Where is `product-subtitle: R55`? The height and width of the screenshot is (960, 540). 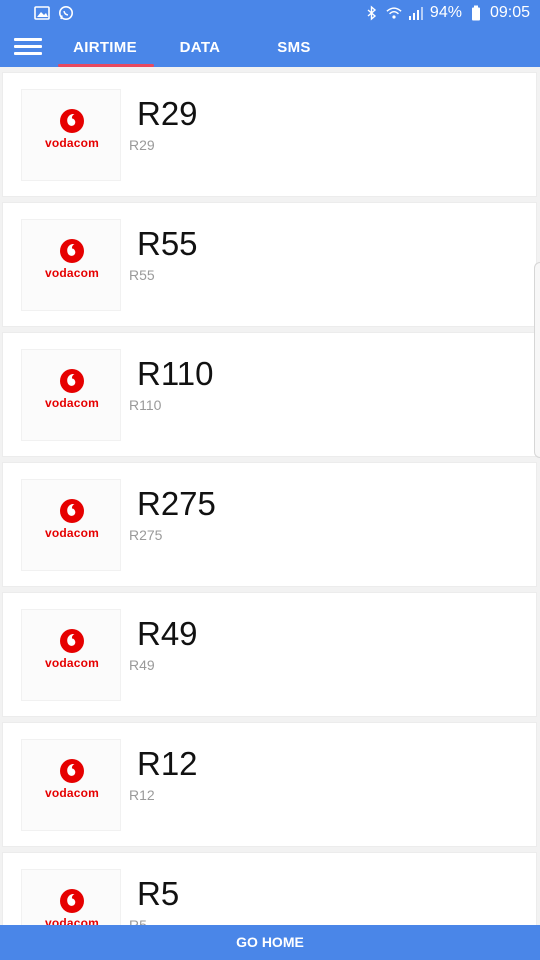 product-subtitle: R55 is located at coordinates (142, 275).